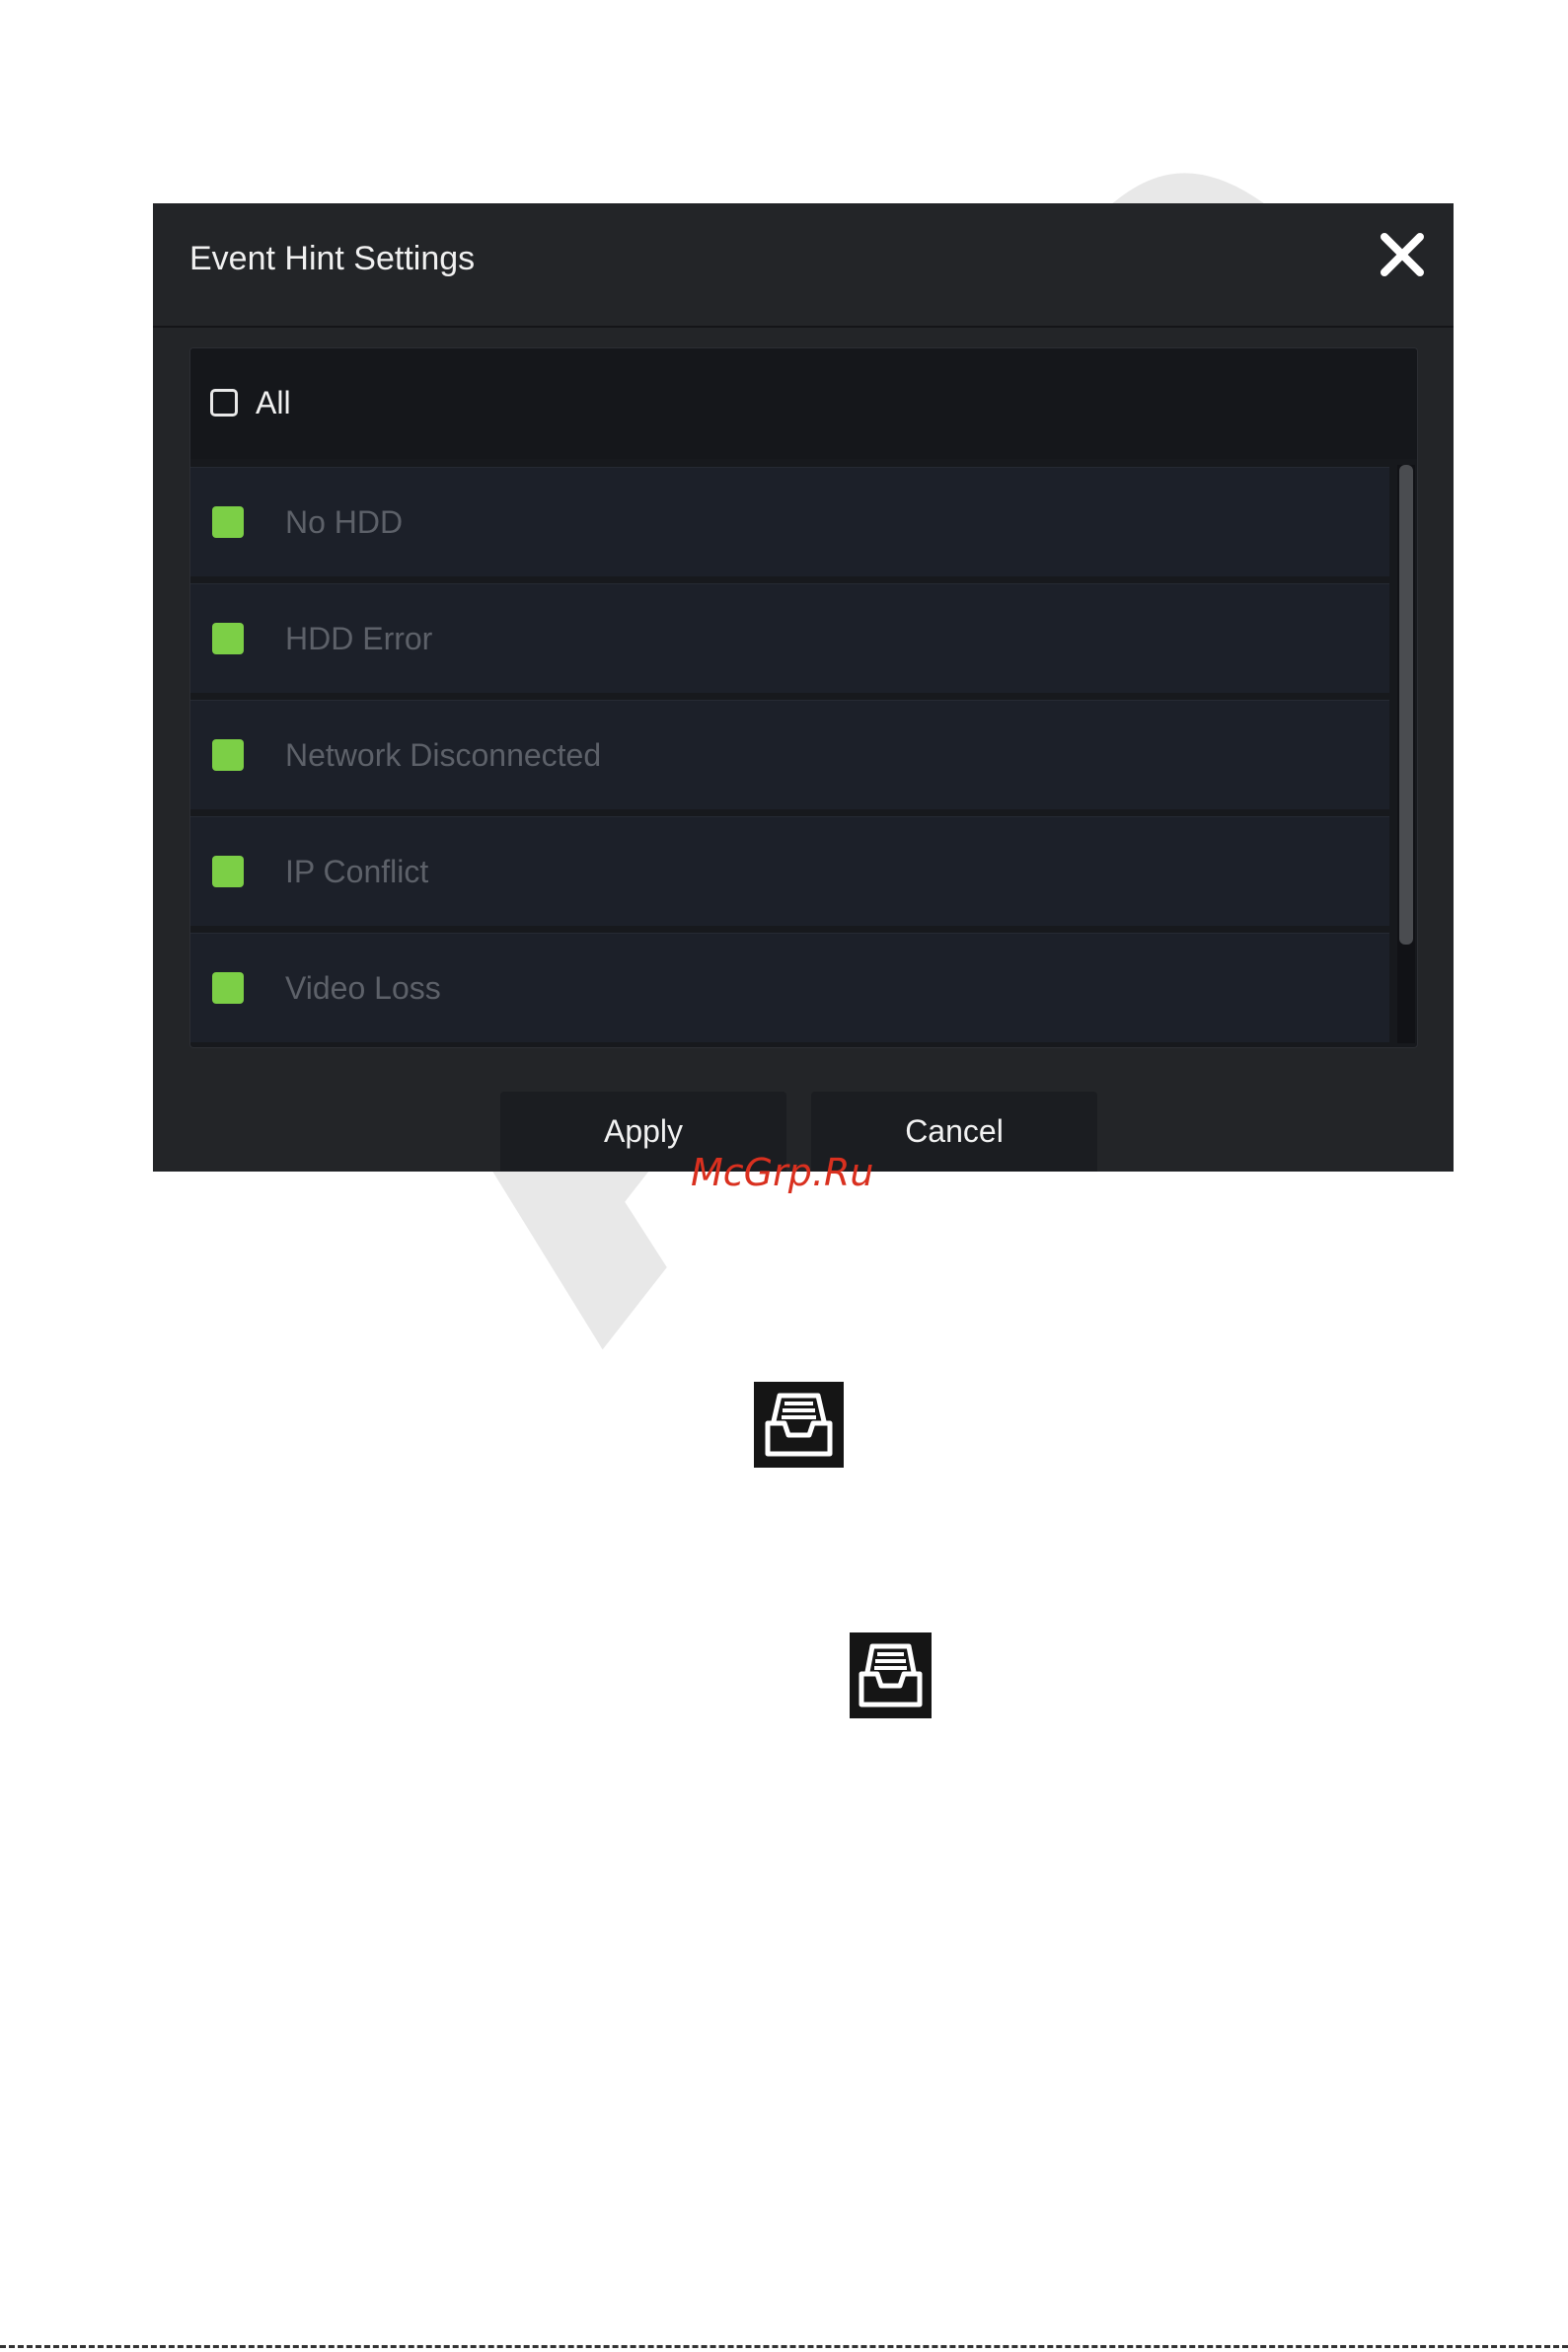 The image size is (1568, 2352). What do you see at coordinates (363, 988) in the screenshot?
I see `event-label: Video Loss` at bounding box center [363, 988].